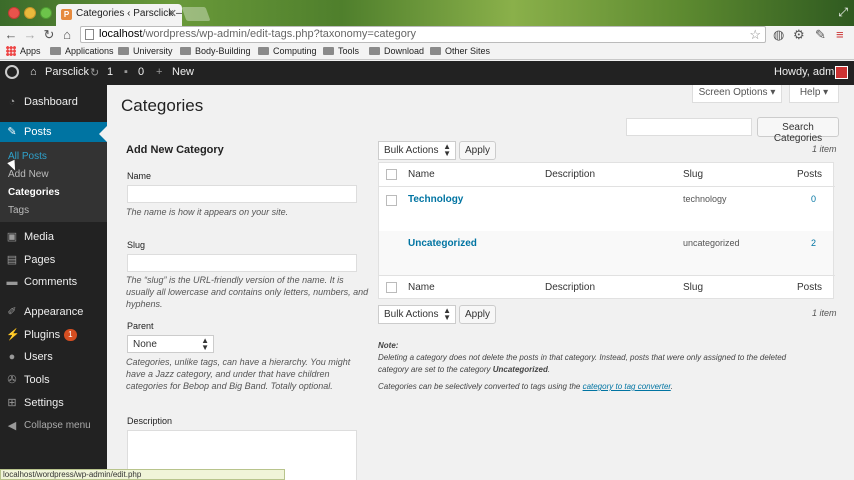 This screenshot has width=854, height=480. What do you see at coordinates (809, 287) in the screenshot?
I see `column-posts-footer: Posts` at bounding box center [809, 287].